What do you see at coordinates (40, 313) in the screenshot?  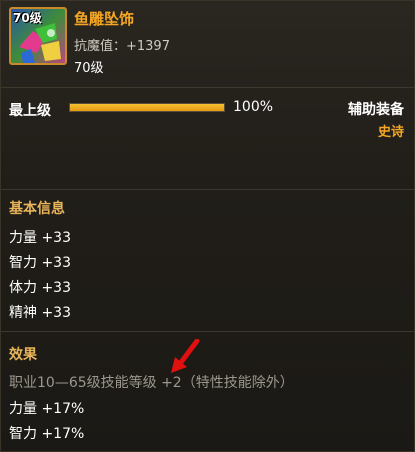 I see `stat-spirit: 精神 +33` at bounding box center [40, 313].